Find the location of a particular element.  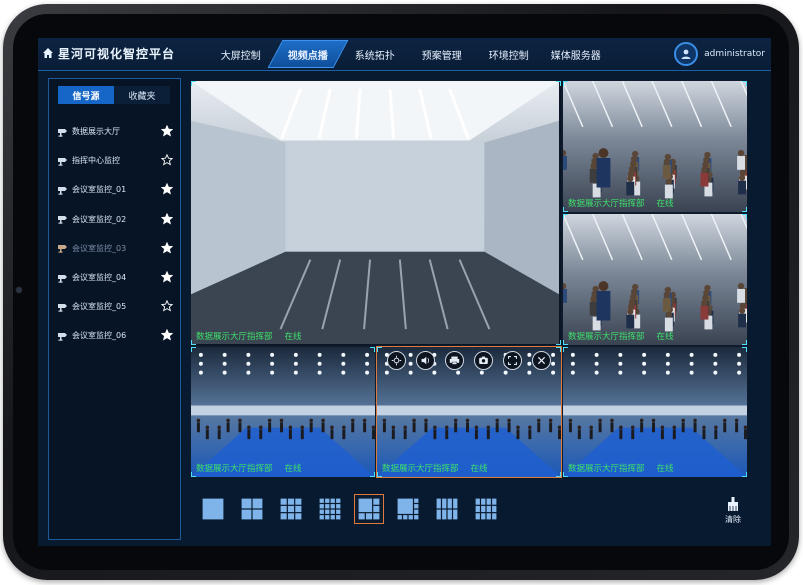

fullscreen-button is located at coordinates (512, 360).